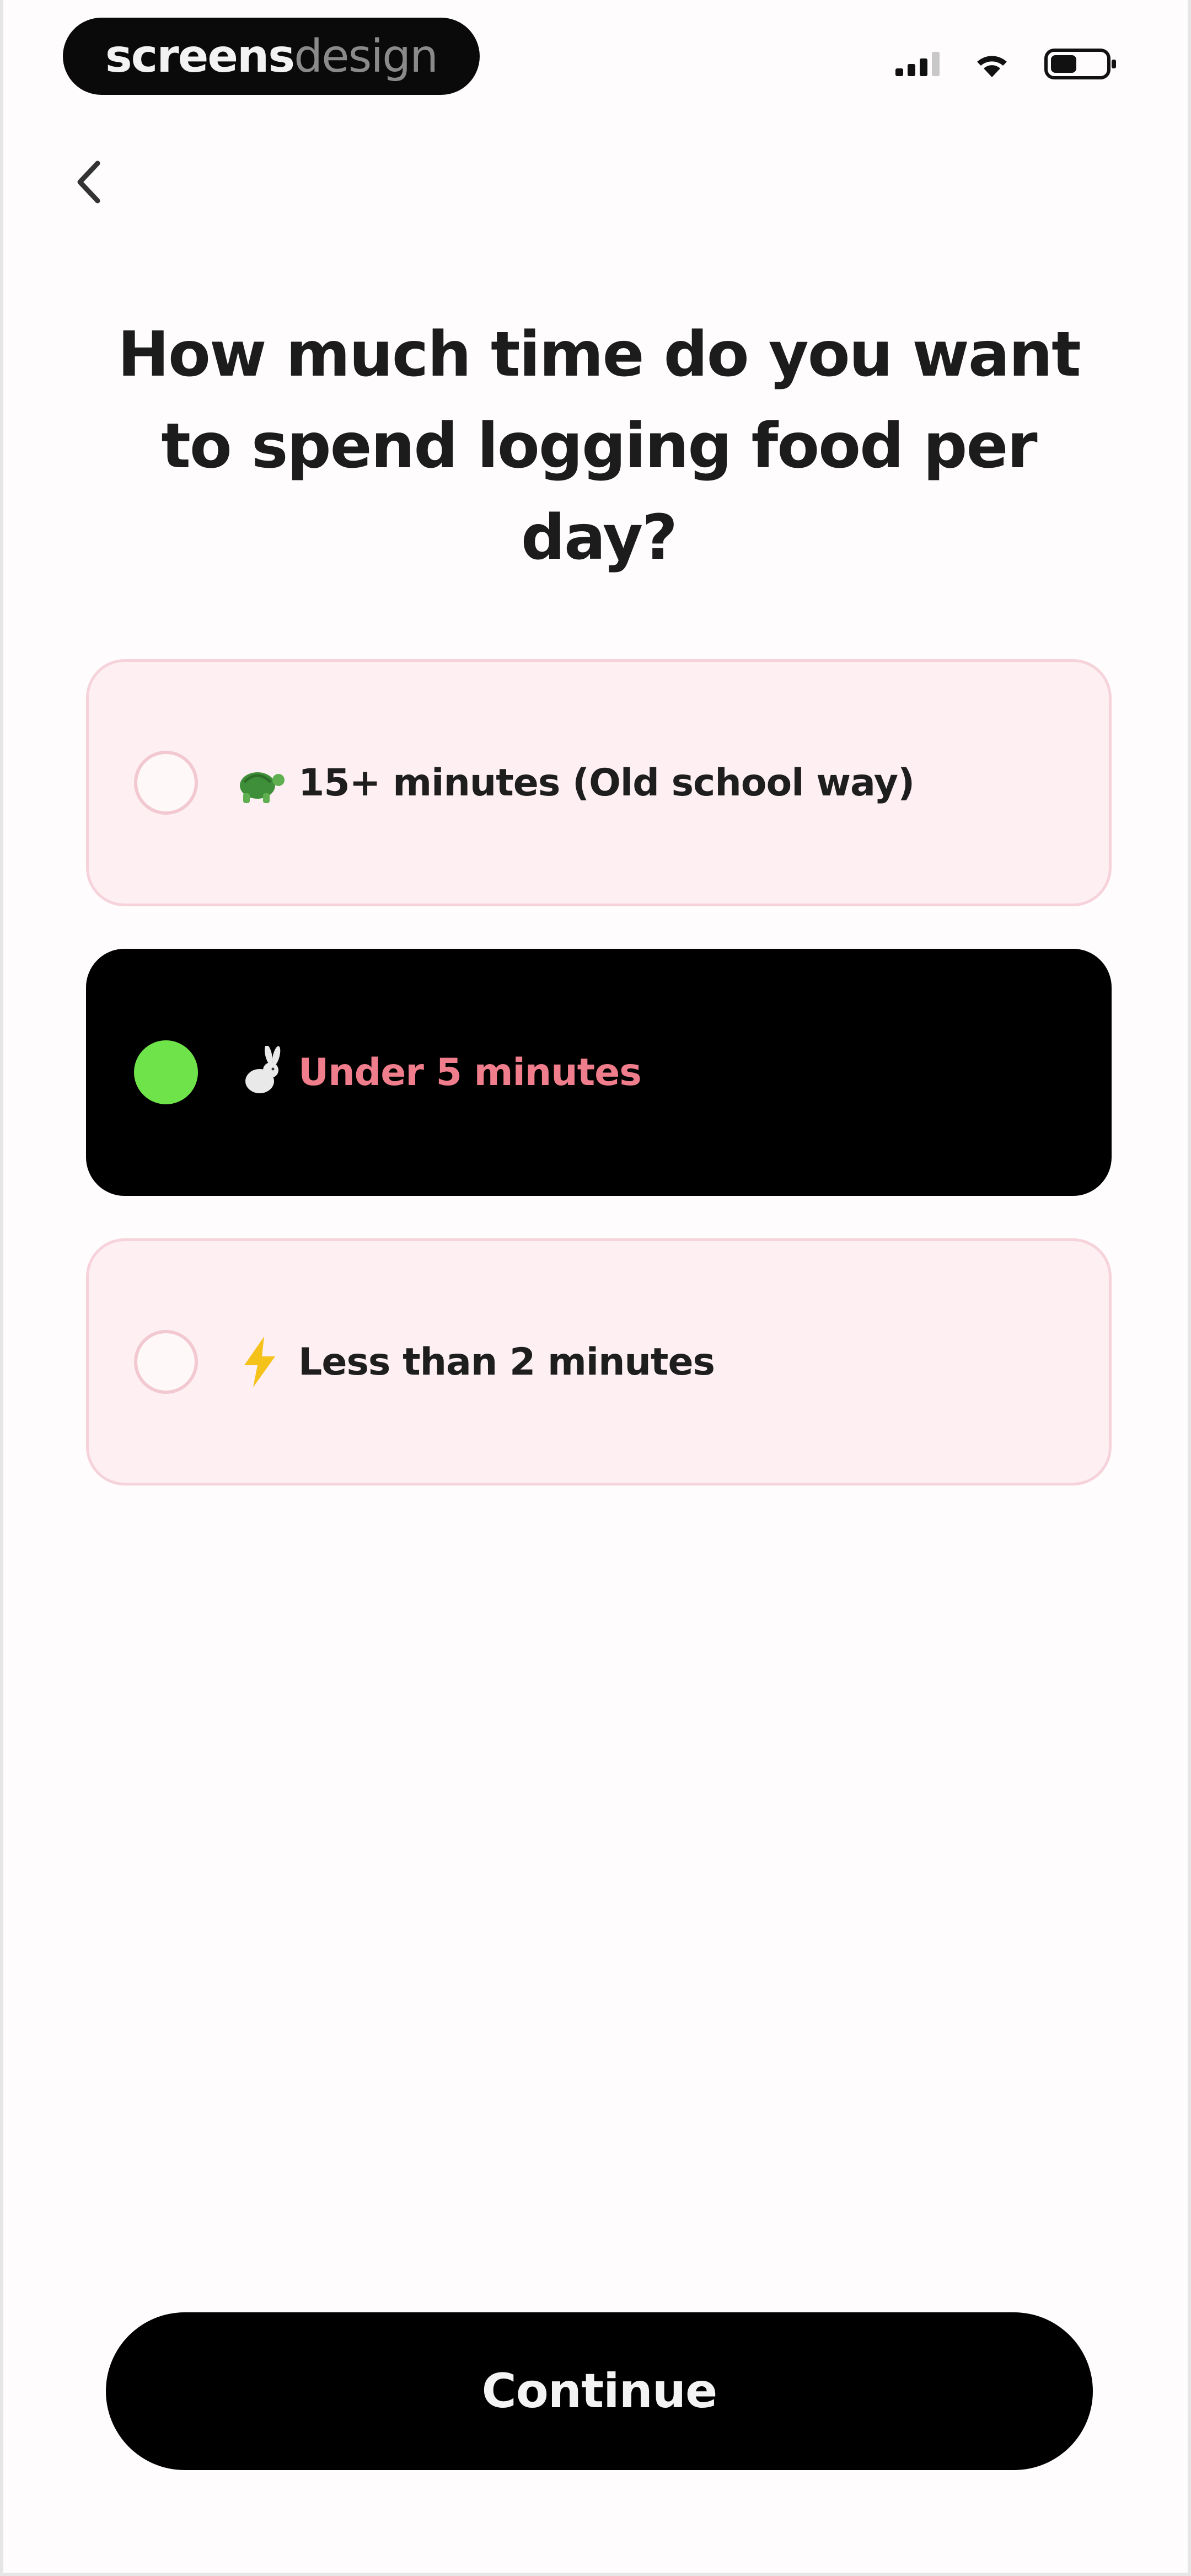 The image size is (1191, 2576). I want to click on option-15-plus-minutes: 15+ minutes (Old school way), so click(599, 782).